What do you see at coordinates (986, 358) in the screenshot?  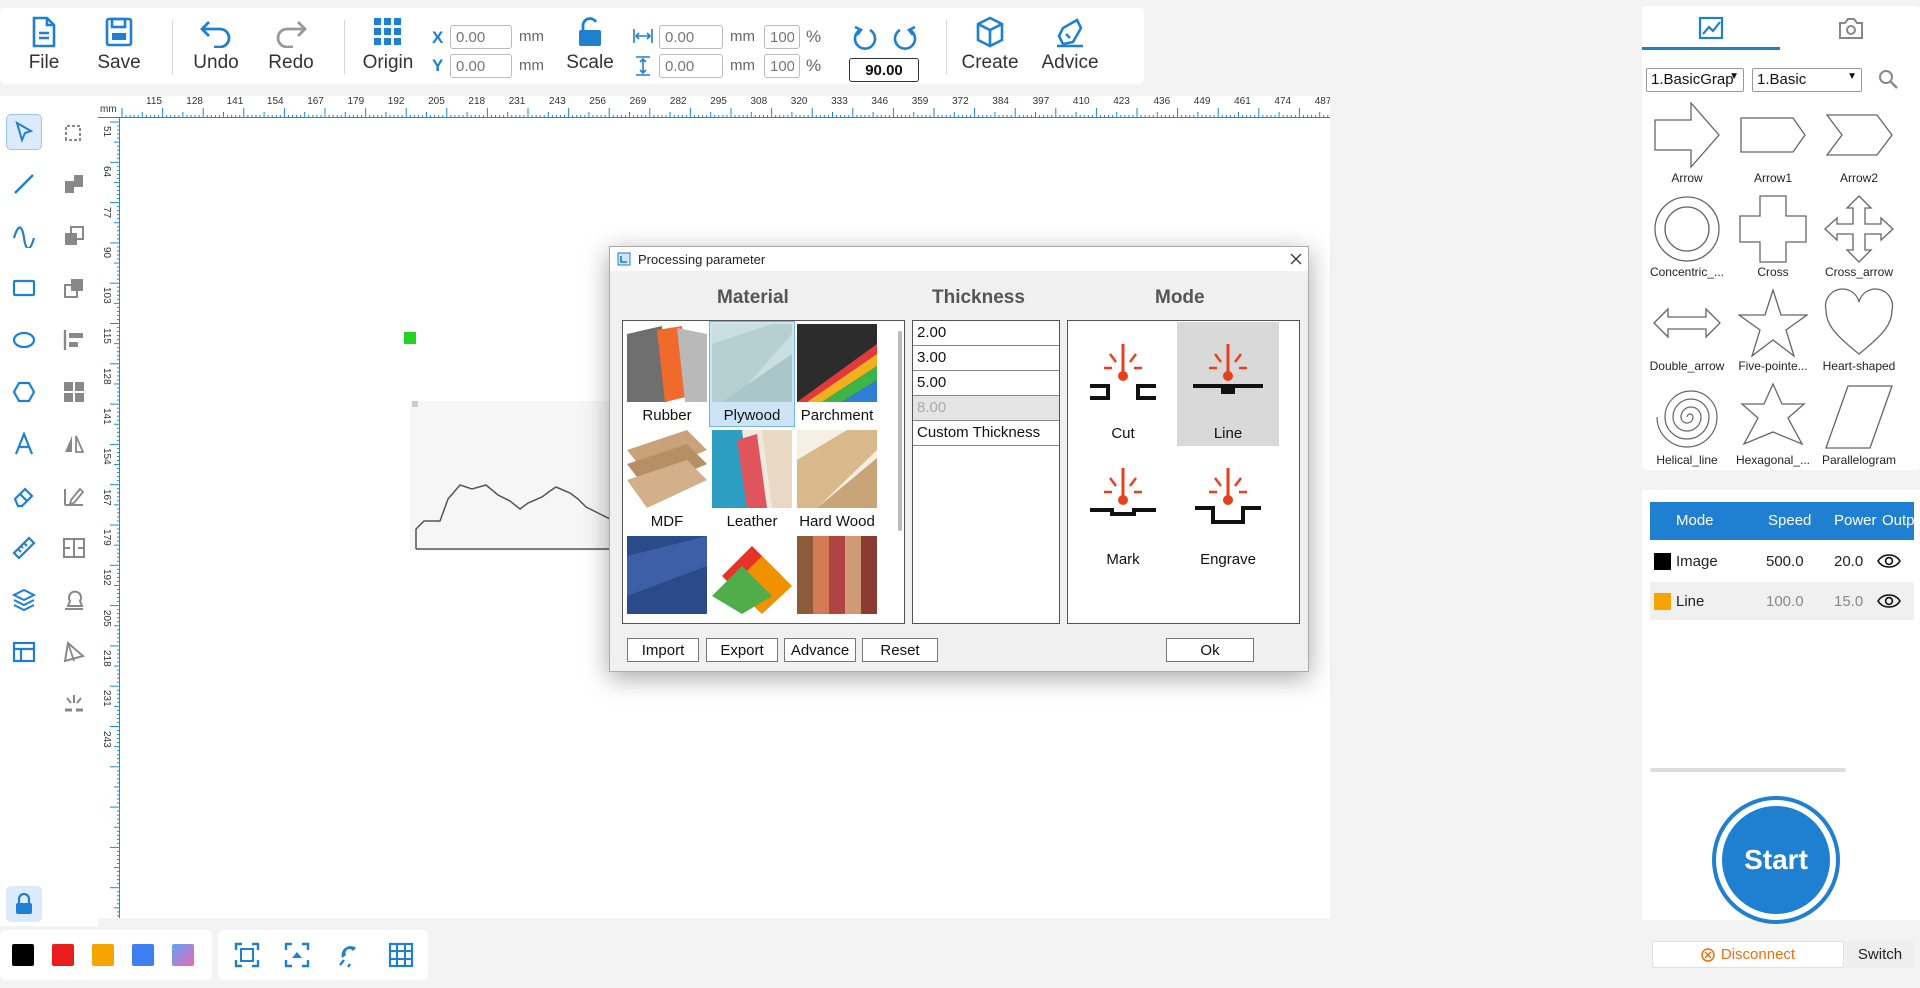 I see `thickness-option: 3.00` at bounding box center [986, 358].